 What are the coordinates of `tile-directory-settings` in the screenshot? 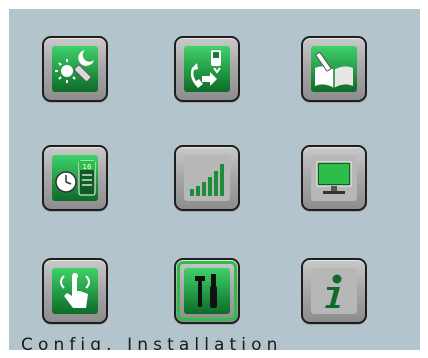 It's located at (334, 69).